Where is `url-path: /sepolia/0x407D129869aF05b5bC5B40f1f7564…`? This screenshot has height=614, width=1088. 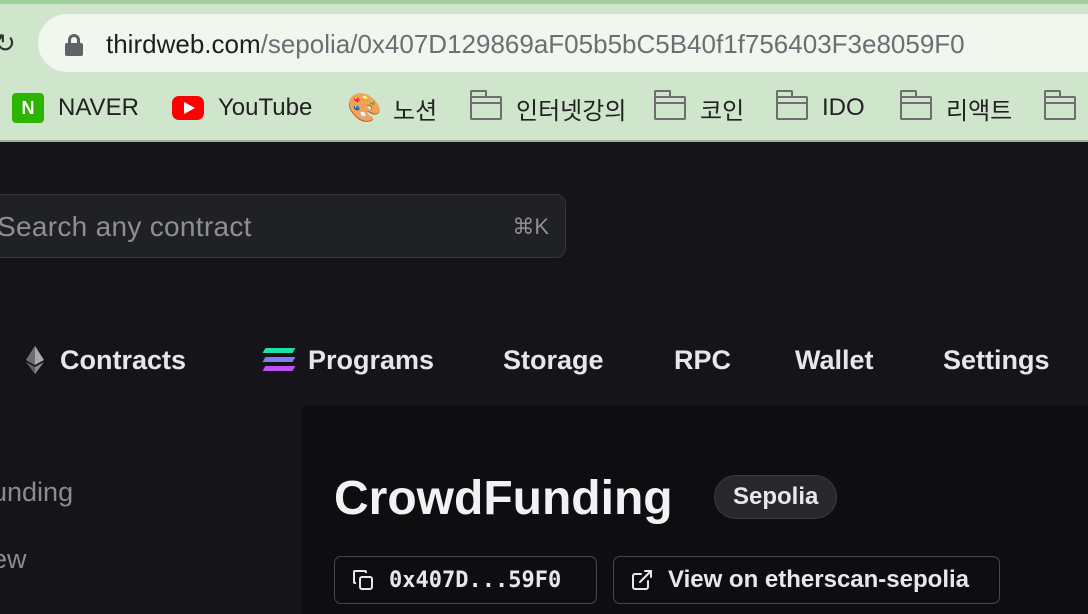 url-path: /sepolia/0x407D129869aF05b5bC5B40f1f7564… is located at coordinates (612, 44).